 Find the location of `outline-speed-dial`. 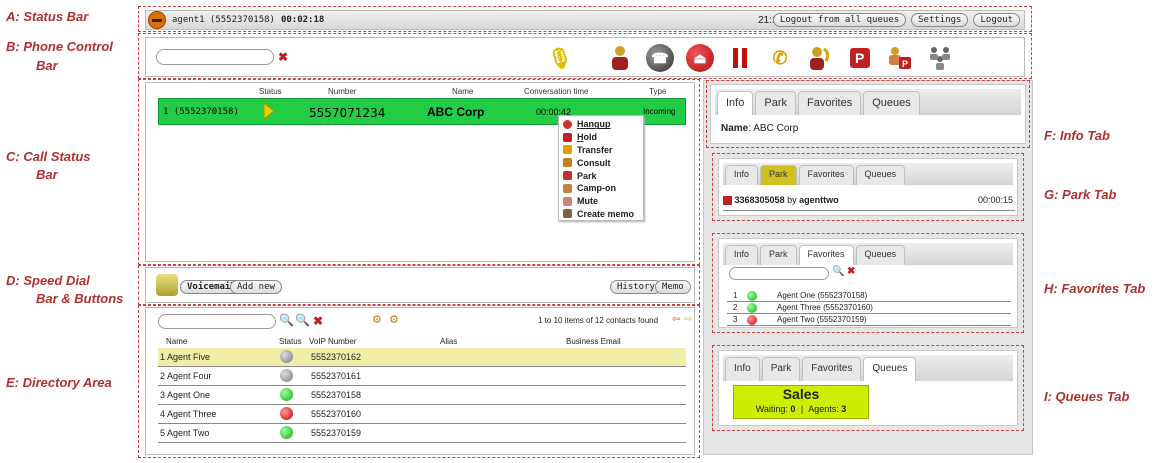

outline-speed-dial is located at coordinates (419, 285).